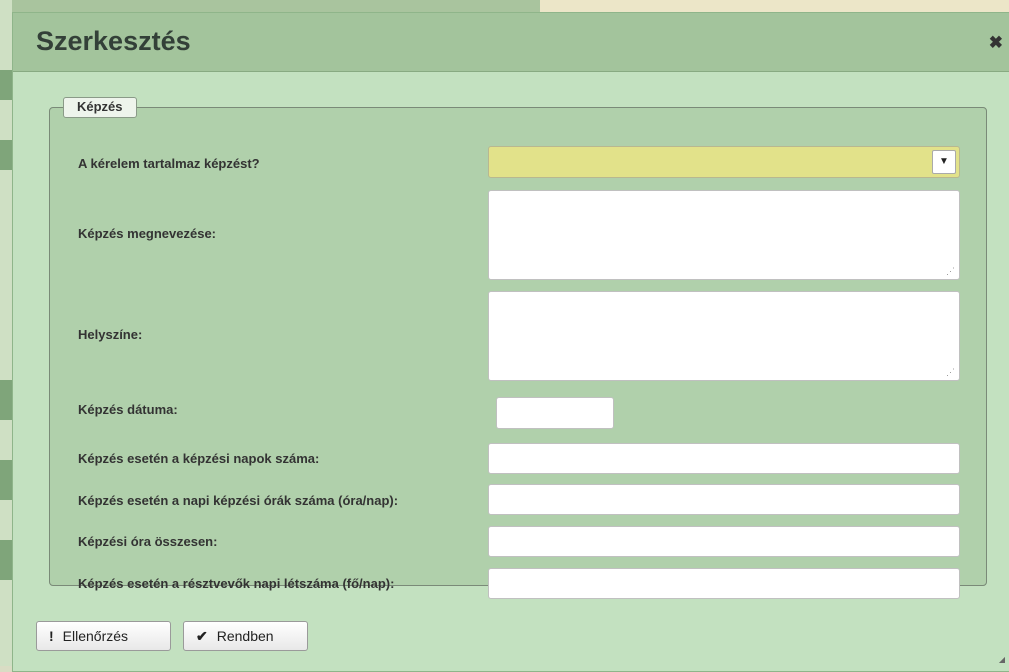 The height and width of the screenshot is (672, 1009). I want to click on ok-button-label: Rendben, so click(245, 636).